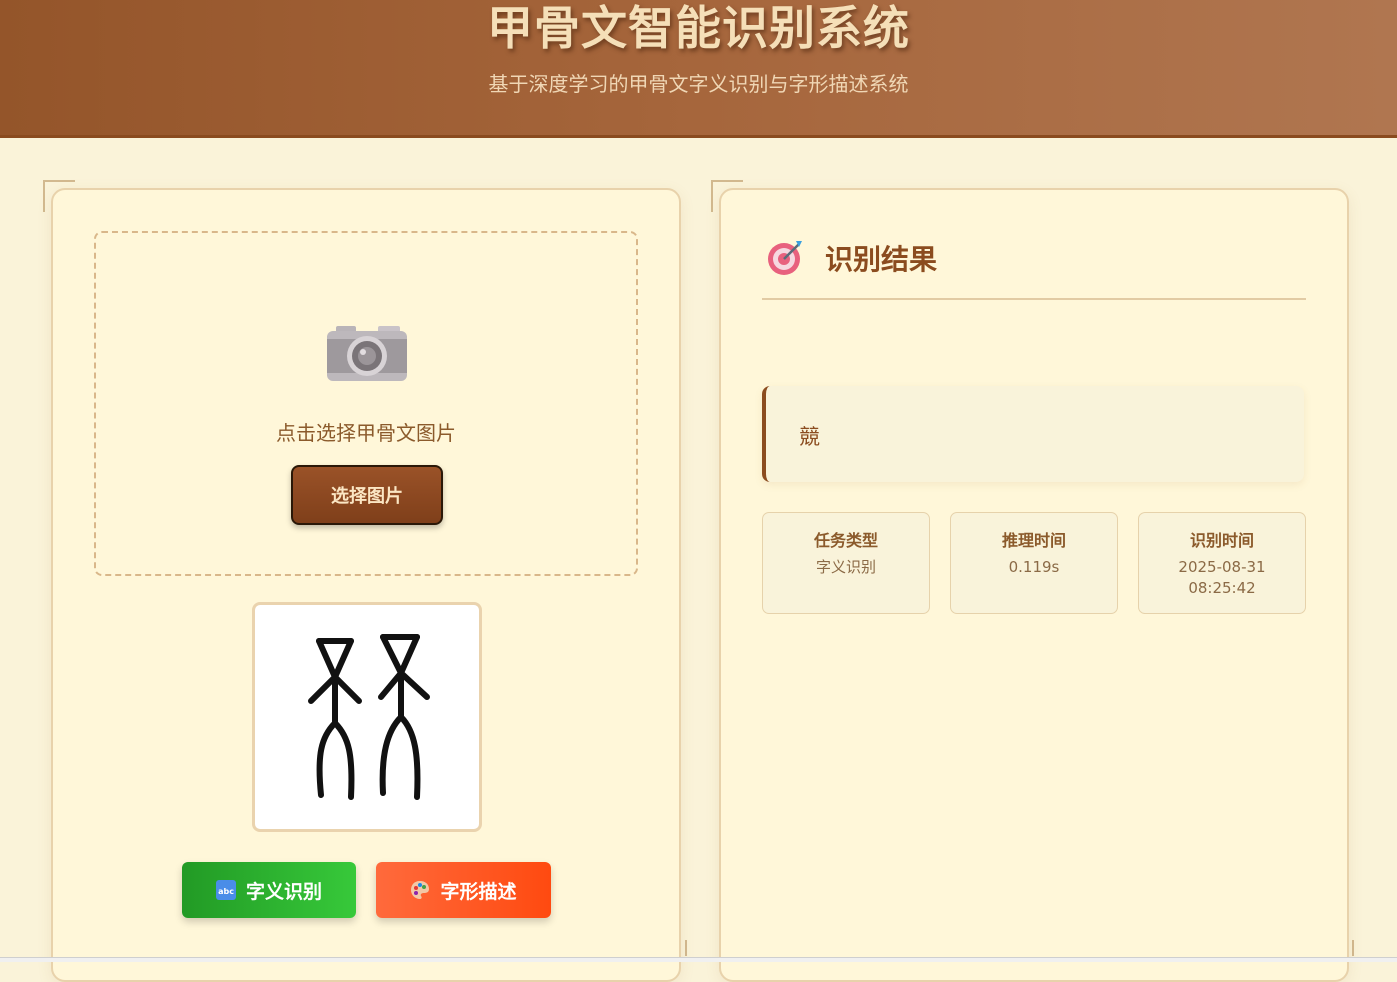 The width and height of the screenshot is (1397, 982). I want to click on svg-text: abc, so click(226, 891).